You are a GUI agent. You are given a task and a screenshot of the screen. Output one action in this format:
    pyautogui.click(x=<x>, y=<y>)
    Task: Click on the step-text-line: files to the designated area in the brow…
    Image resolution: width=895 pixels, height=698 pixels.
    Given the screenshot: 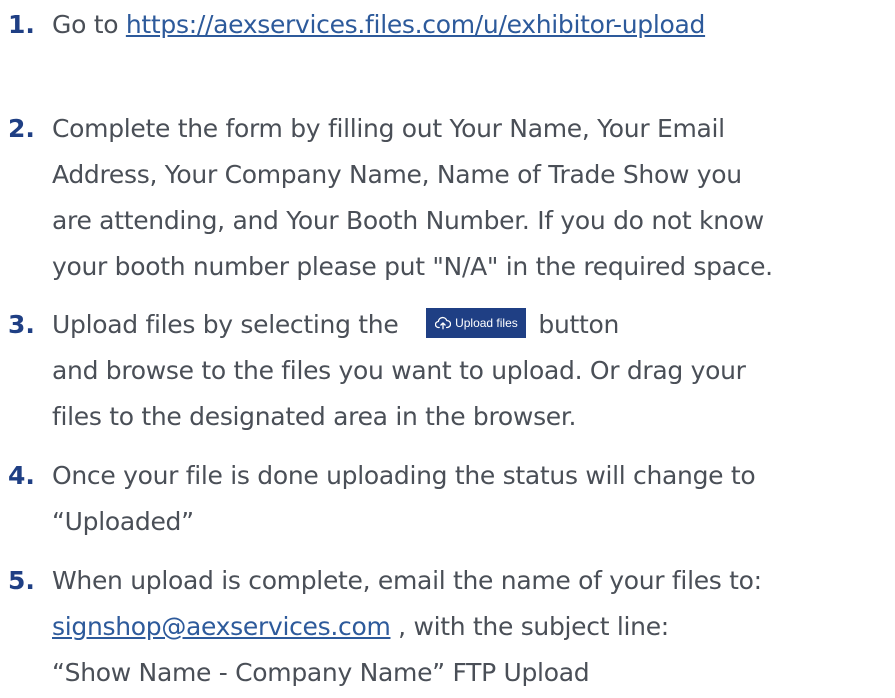 What is the action you would take?
    pyautogui.click(x=314, y=416)
    